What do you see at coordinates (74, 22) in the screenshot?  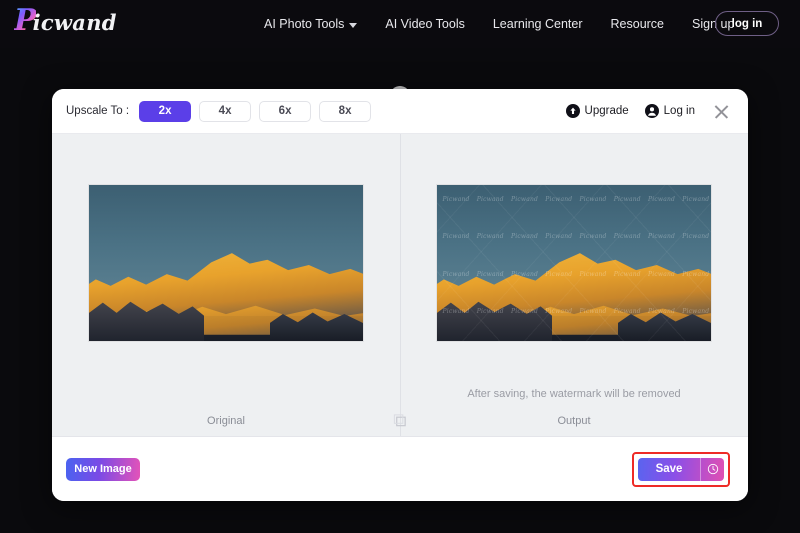 I see `logo-wordmark: icwand` at bounding box center [74, 22].